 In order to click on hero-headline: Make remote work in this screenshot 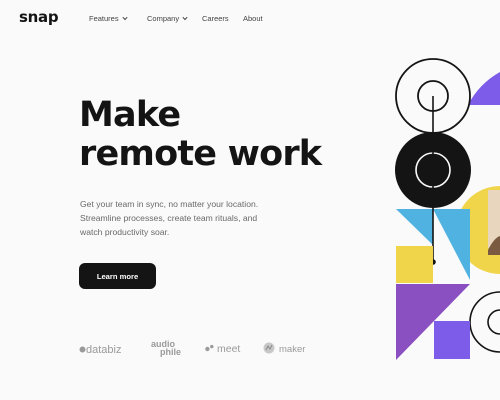, I will do `click(200, 134)`.